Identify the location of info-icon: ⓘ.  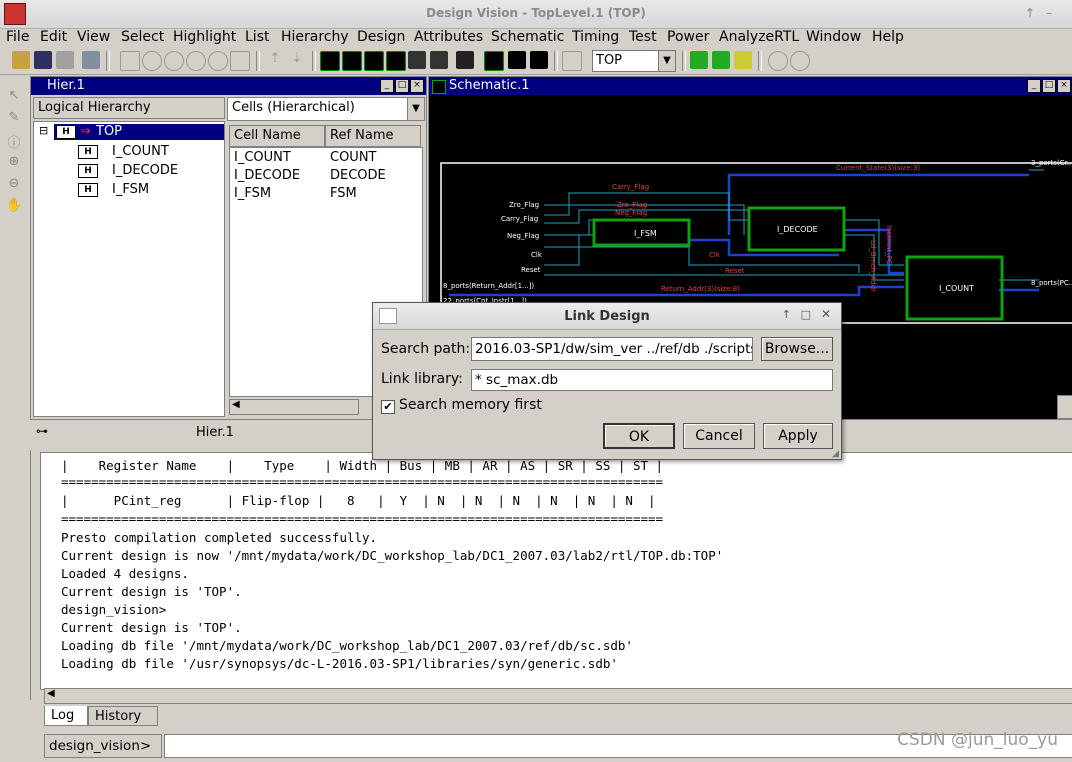
(14, 141).